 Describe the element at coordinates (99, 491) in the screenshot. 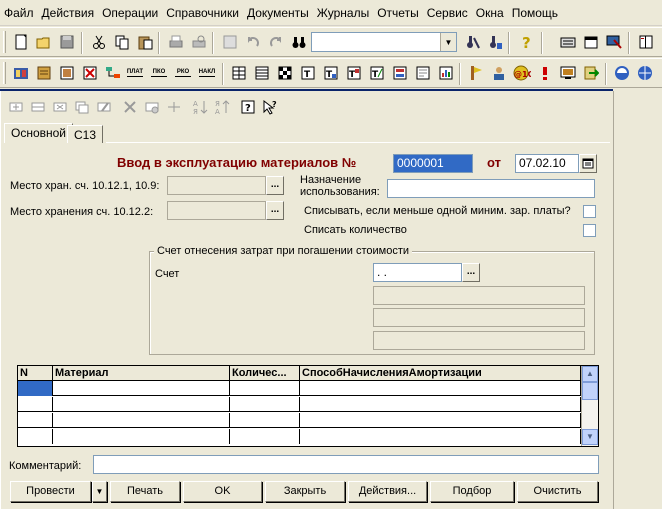

I see `post-dropdown-button: ▼` at that location.